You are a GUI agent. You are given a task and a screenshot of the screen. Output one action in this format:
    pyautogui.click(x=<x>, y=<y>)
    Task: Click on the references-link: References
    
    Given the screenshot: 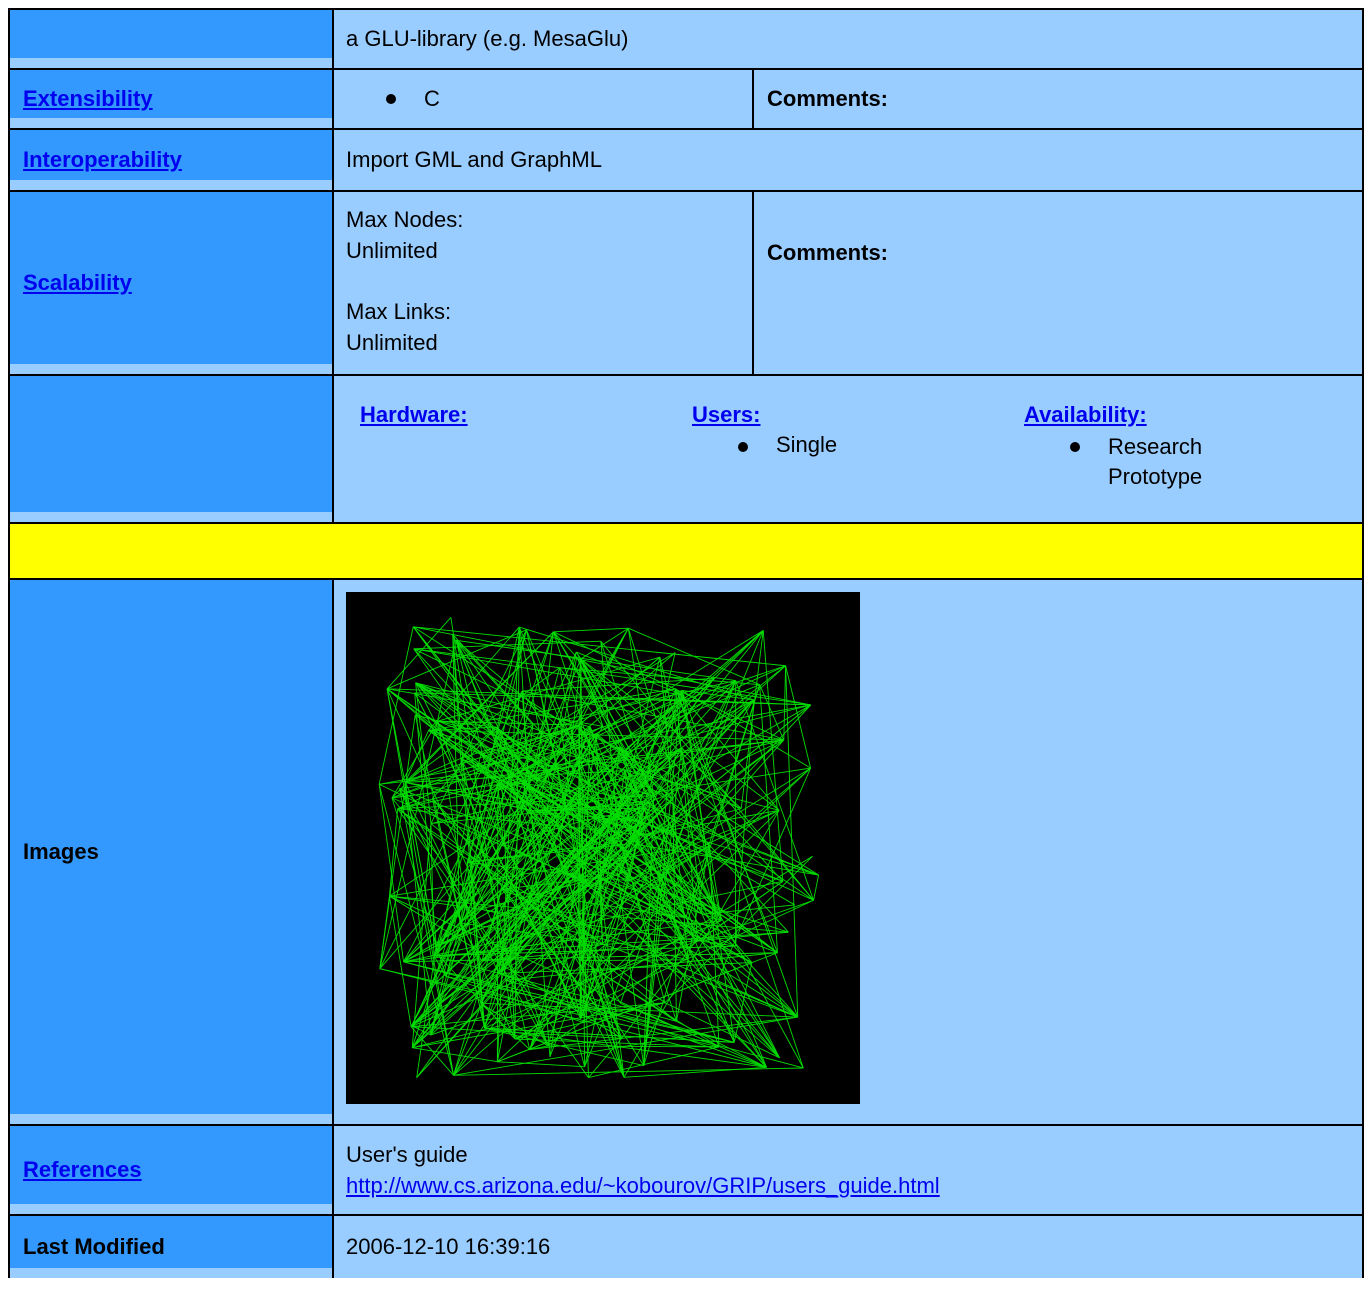 What is the action you would take?
    pyautogui.click(x=82, y=1170)
    